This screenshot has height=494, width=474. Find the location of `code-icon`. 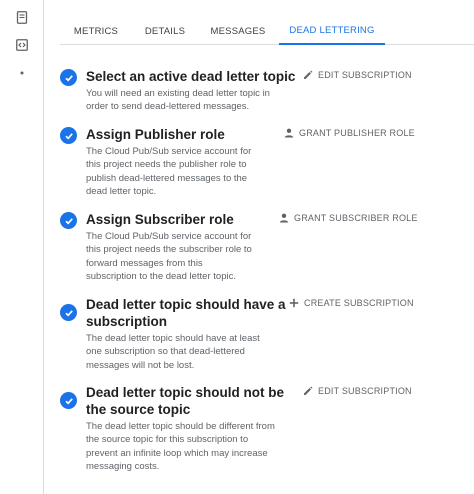

code-icon is located at coordinates (22, 45).